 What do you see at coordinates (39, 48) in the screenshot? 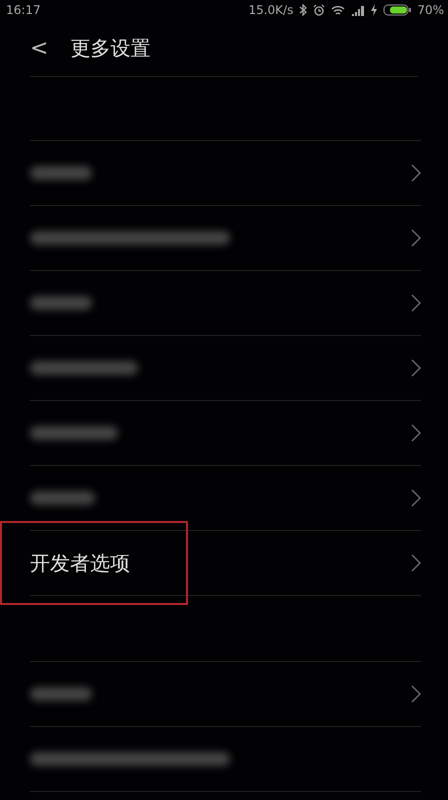
I see `back-button: <` at bounding box center [39, 48].